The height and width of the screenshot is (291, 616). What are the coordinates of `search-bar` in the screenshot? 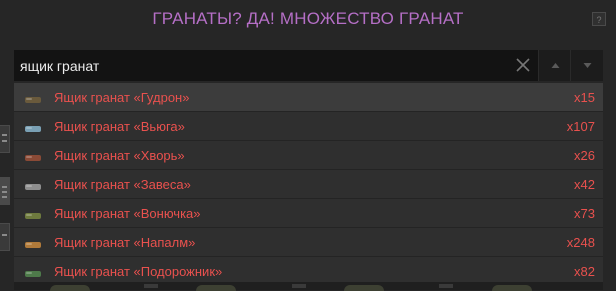 It's located at (308, 65).